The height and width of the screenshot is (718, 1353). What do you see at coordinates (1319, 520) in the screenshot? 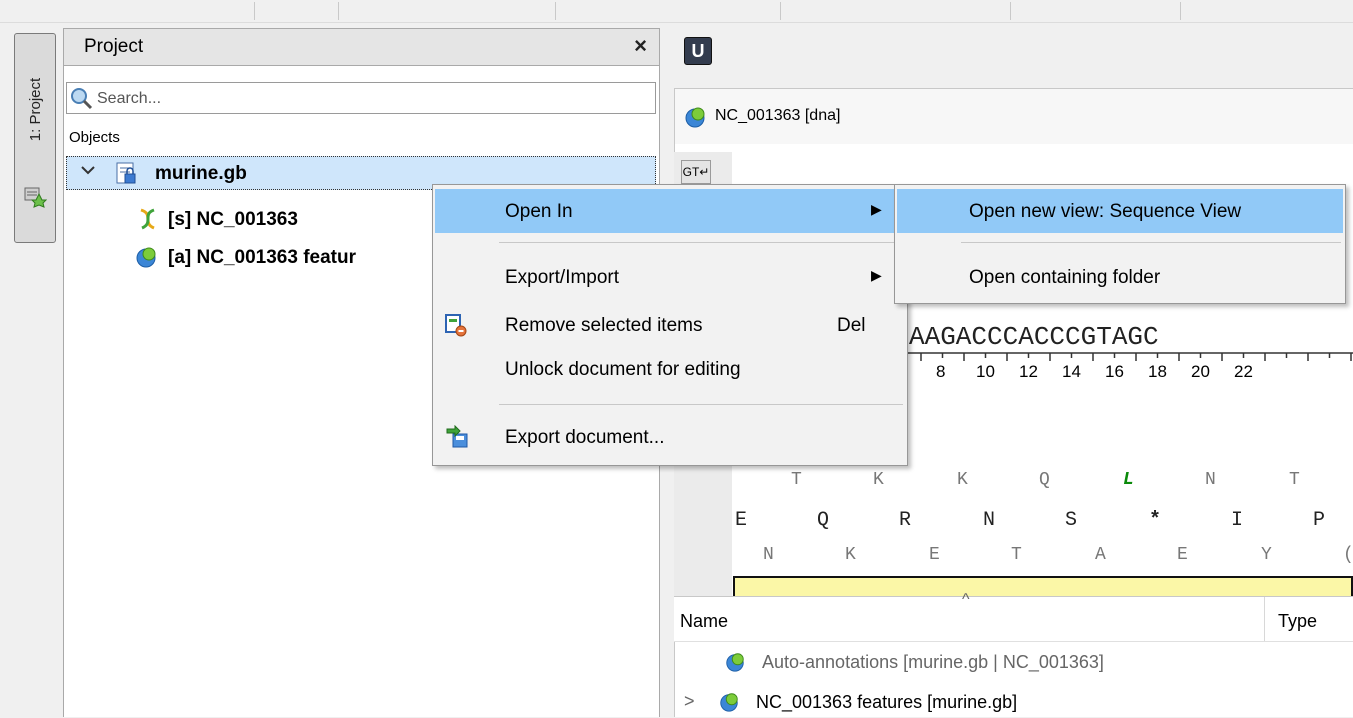
I see `amino-acid: P` at bounding box center [1319, 520].